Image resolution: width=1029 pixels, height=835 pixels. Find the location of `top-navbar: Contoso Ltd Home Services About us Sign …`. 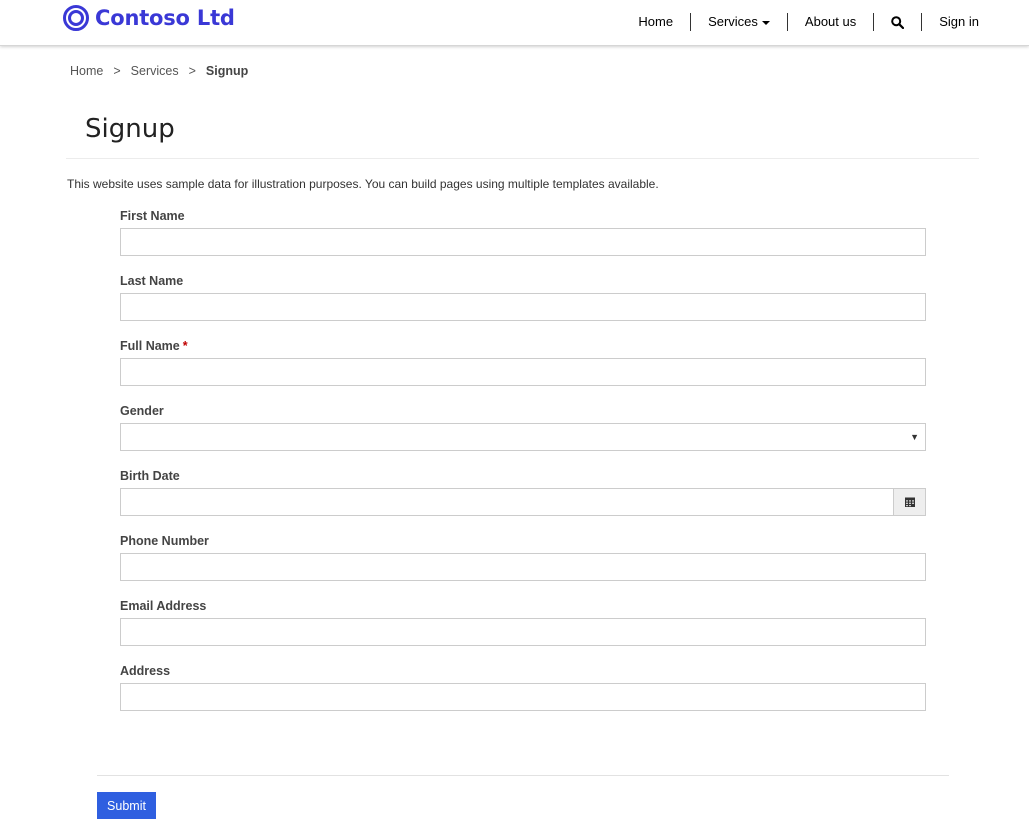

top-navbar: Contoso Ltd Home Services About us Sign … is located at coordinates (514, 23).